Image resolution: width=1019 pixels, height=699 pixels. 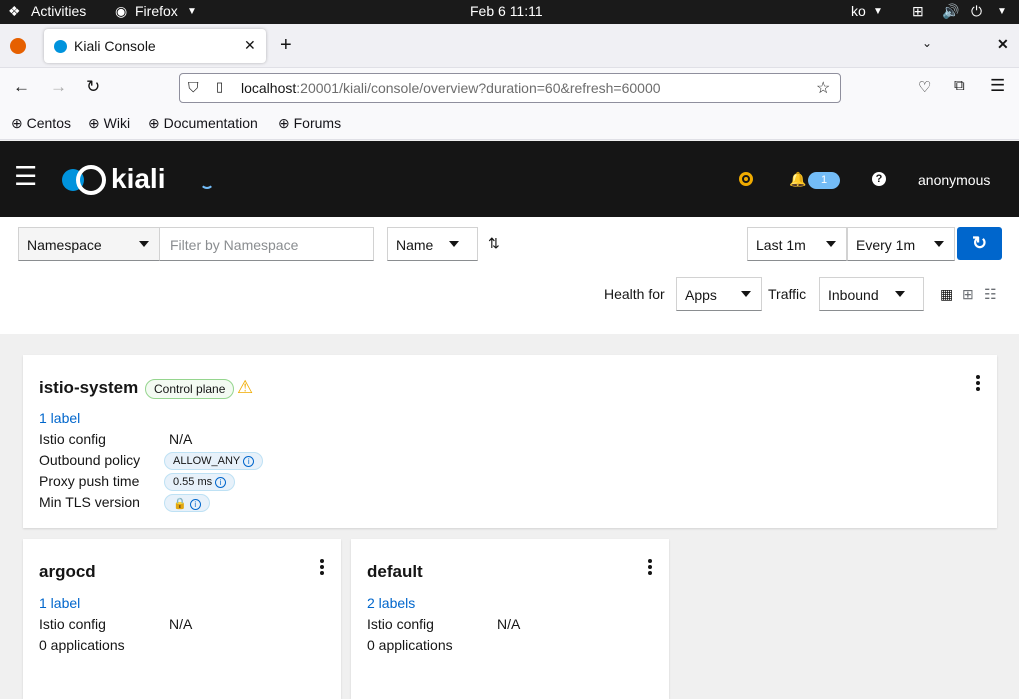 I want to click on refresh-interval-select: Every 1m, so click(x=901, y=244).